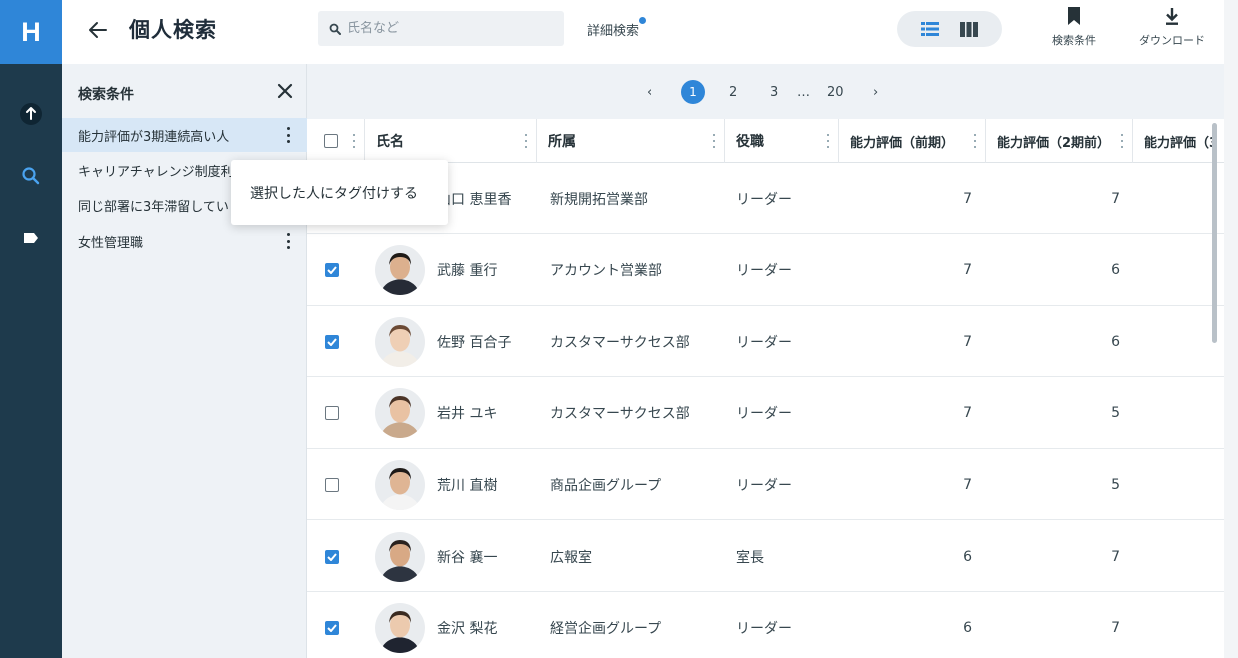  What do you see at coordinates (31, 238) in the screenshot?
I see `tag-nav-button` at bounding box center [31, 238].